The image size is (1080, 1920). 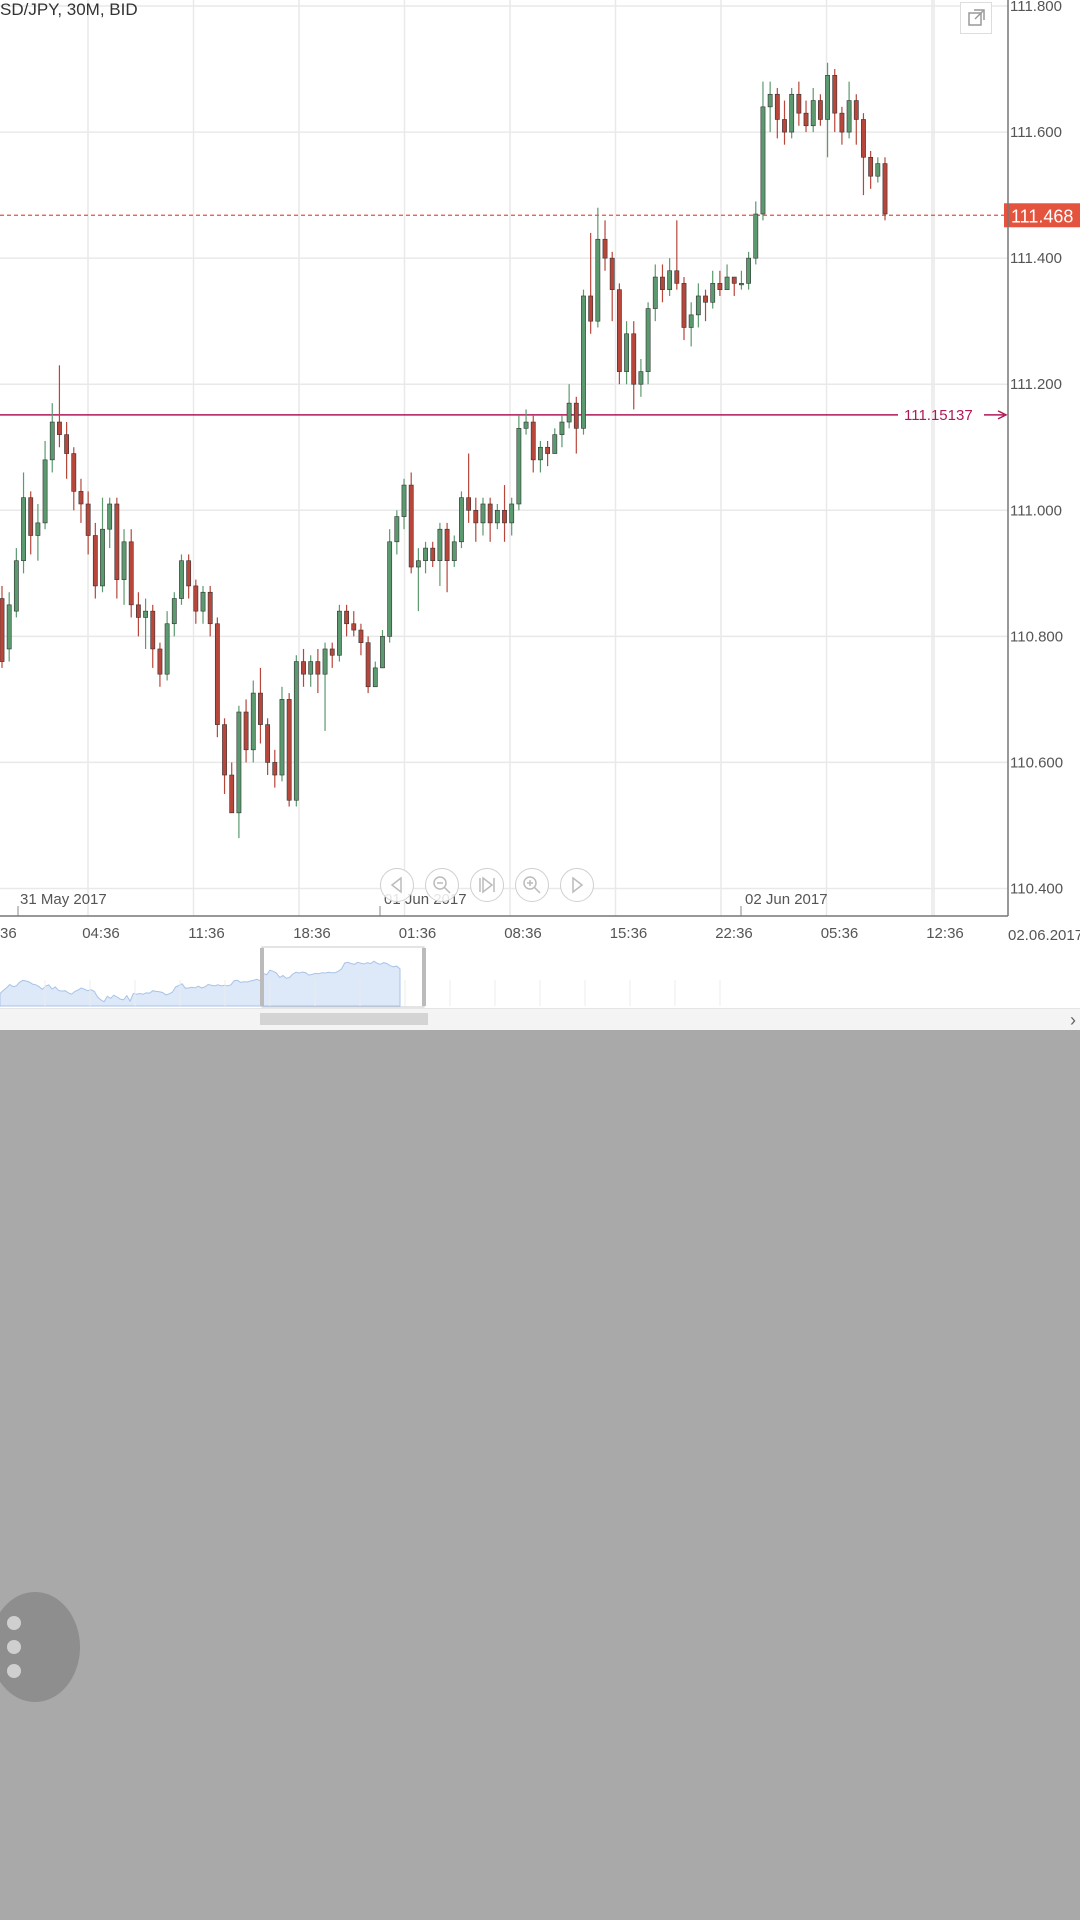 What do you see at coordinates (540, 977) in the screenshot?
I see `navigator` at bounding box center [540, 977].